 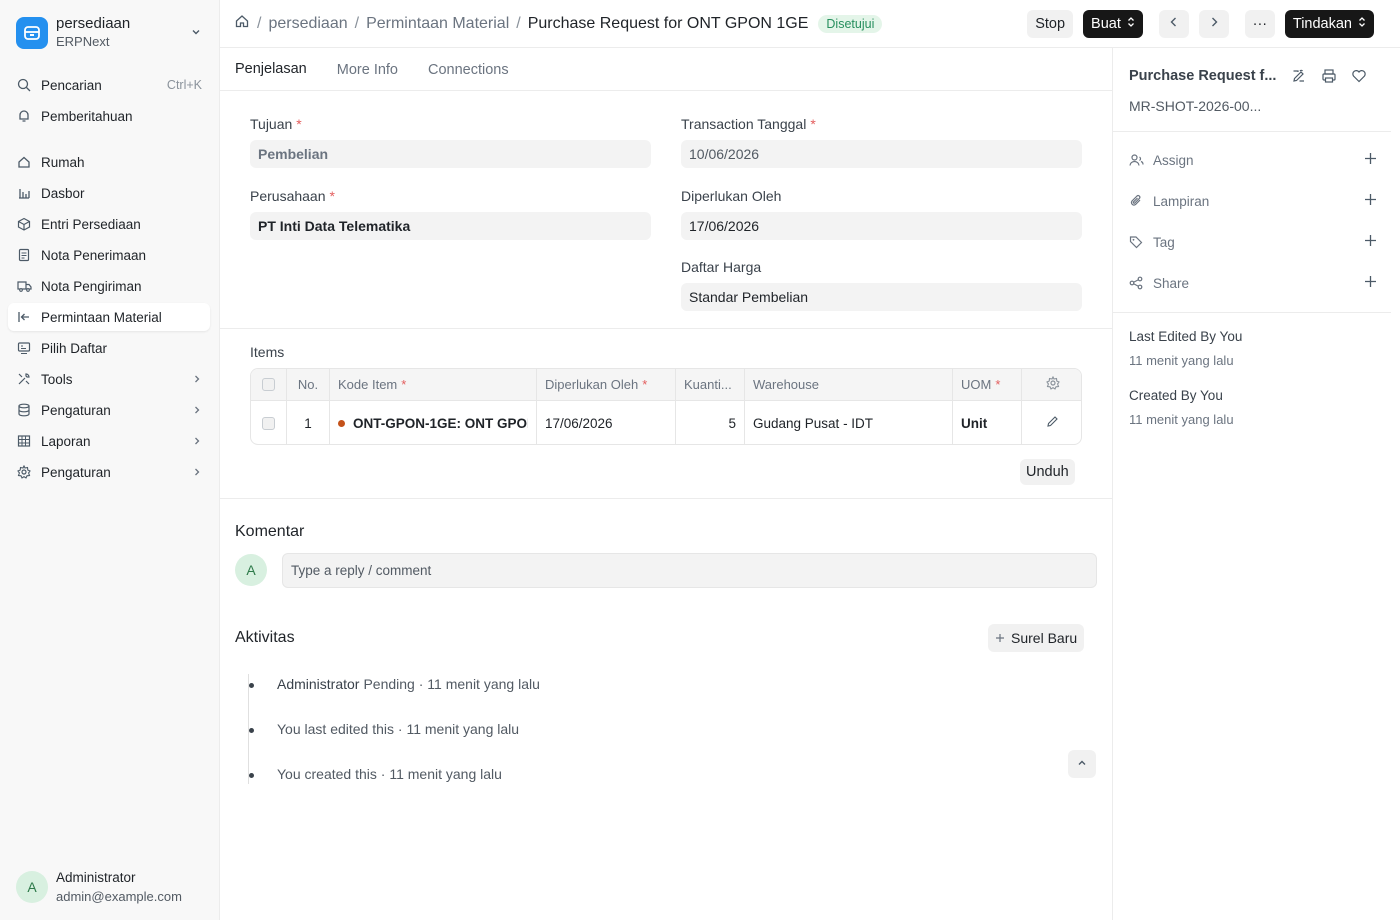 I want to click on sidebar-item-label: Tools, so click(x=57, y=379).